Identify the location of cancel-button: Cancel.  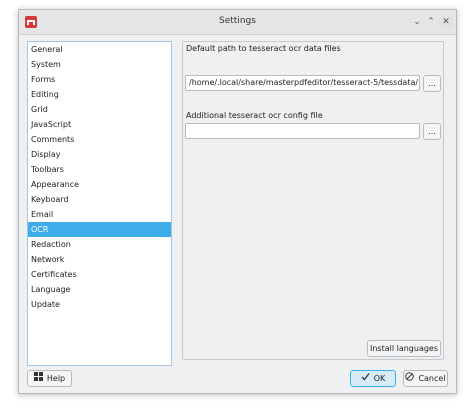
(425, 378).